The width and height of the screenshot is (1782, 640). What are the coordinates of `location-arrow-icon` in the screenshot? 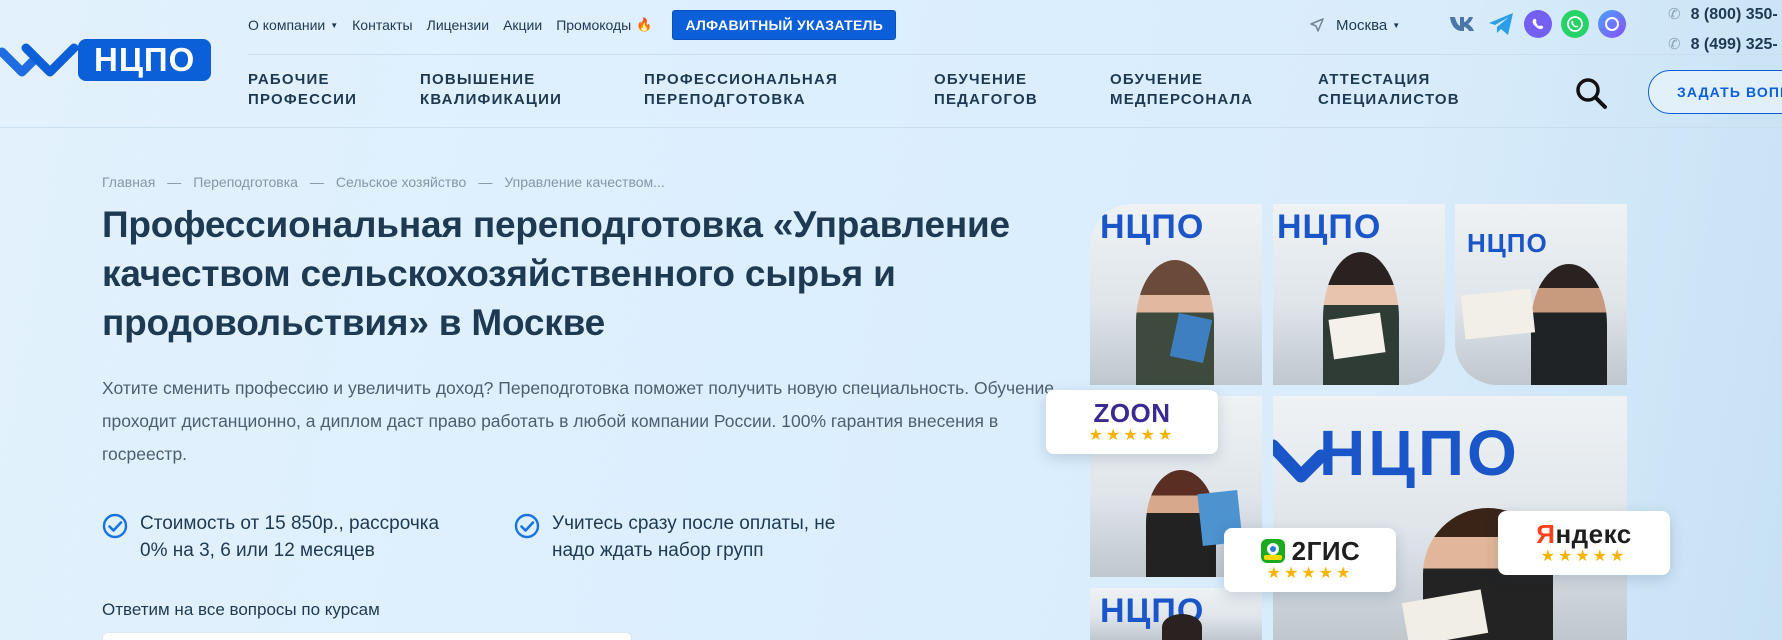 It's located at (1317, 25).